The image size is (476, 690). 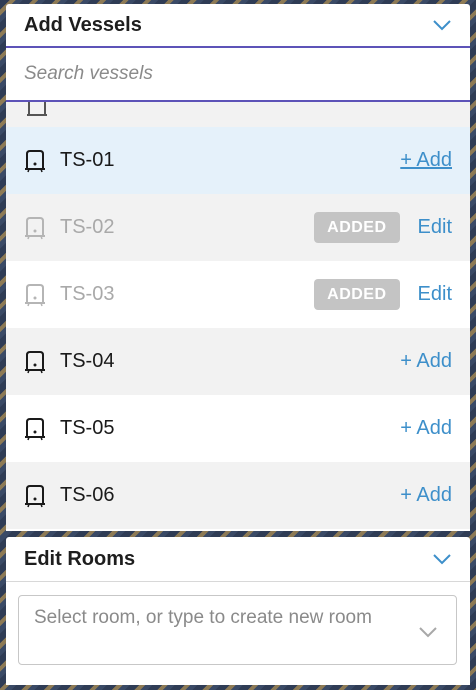 What do you see at coordinates (203, 617) in the screenshot?
I see `room-select-placeholder: Select room, or type to create new room` at bounding box center [203, 617].